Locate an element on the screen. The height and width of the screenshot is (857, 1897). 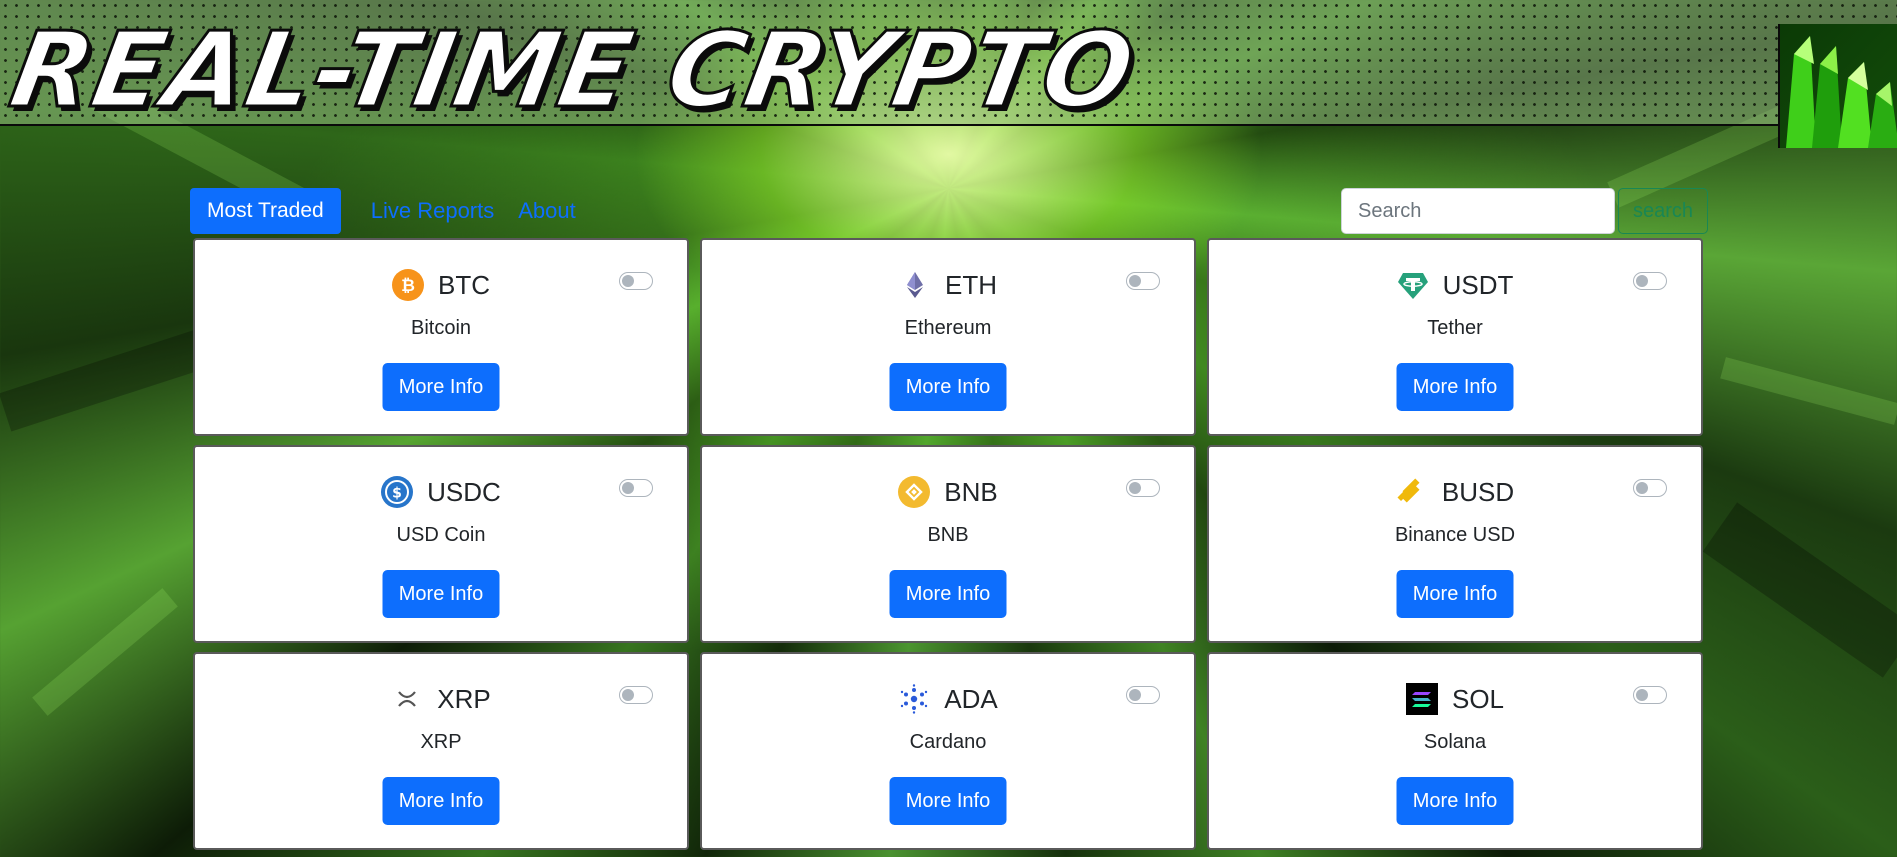
coin-card: USDT Tether More Info is located at coordinates (1455, 337).